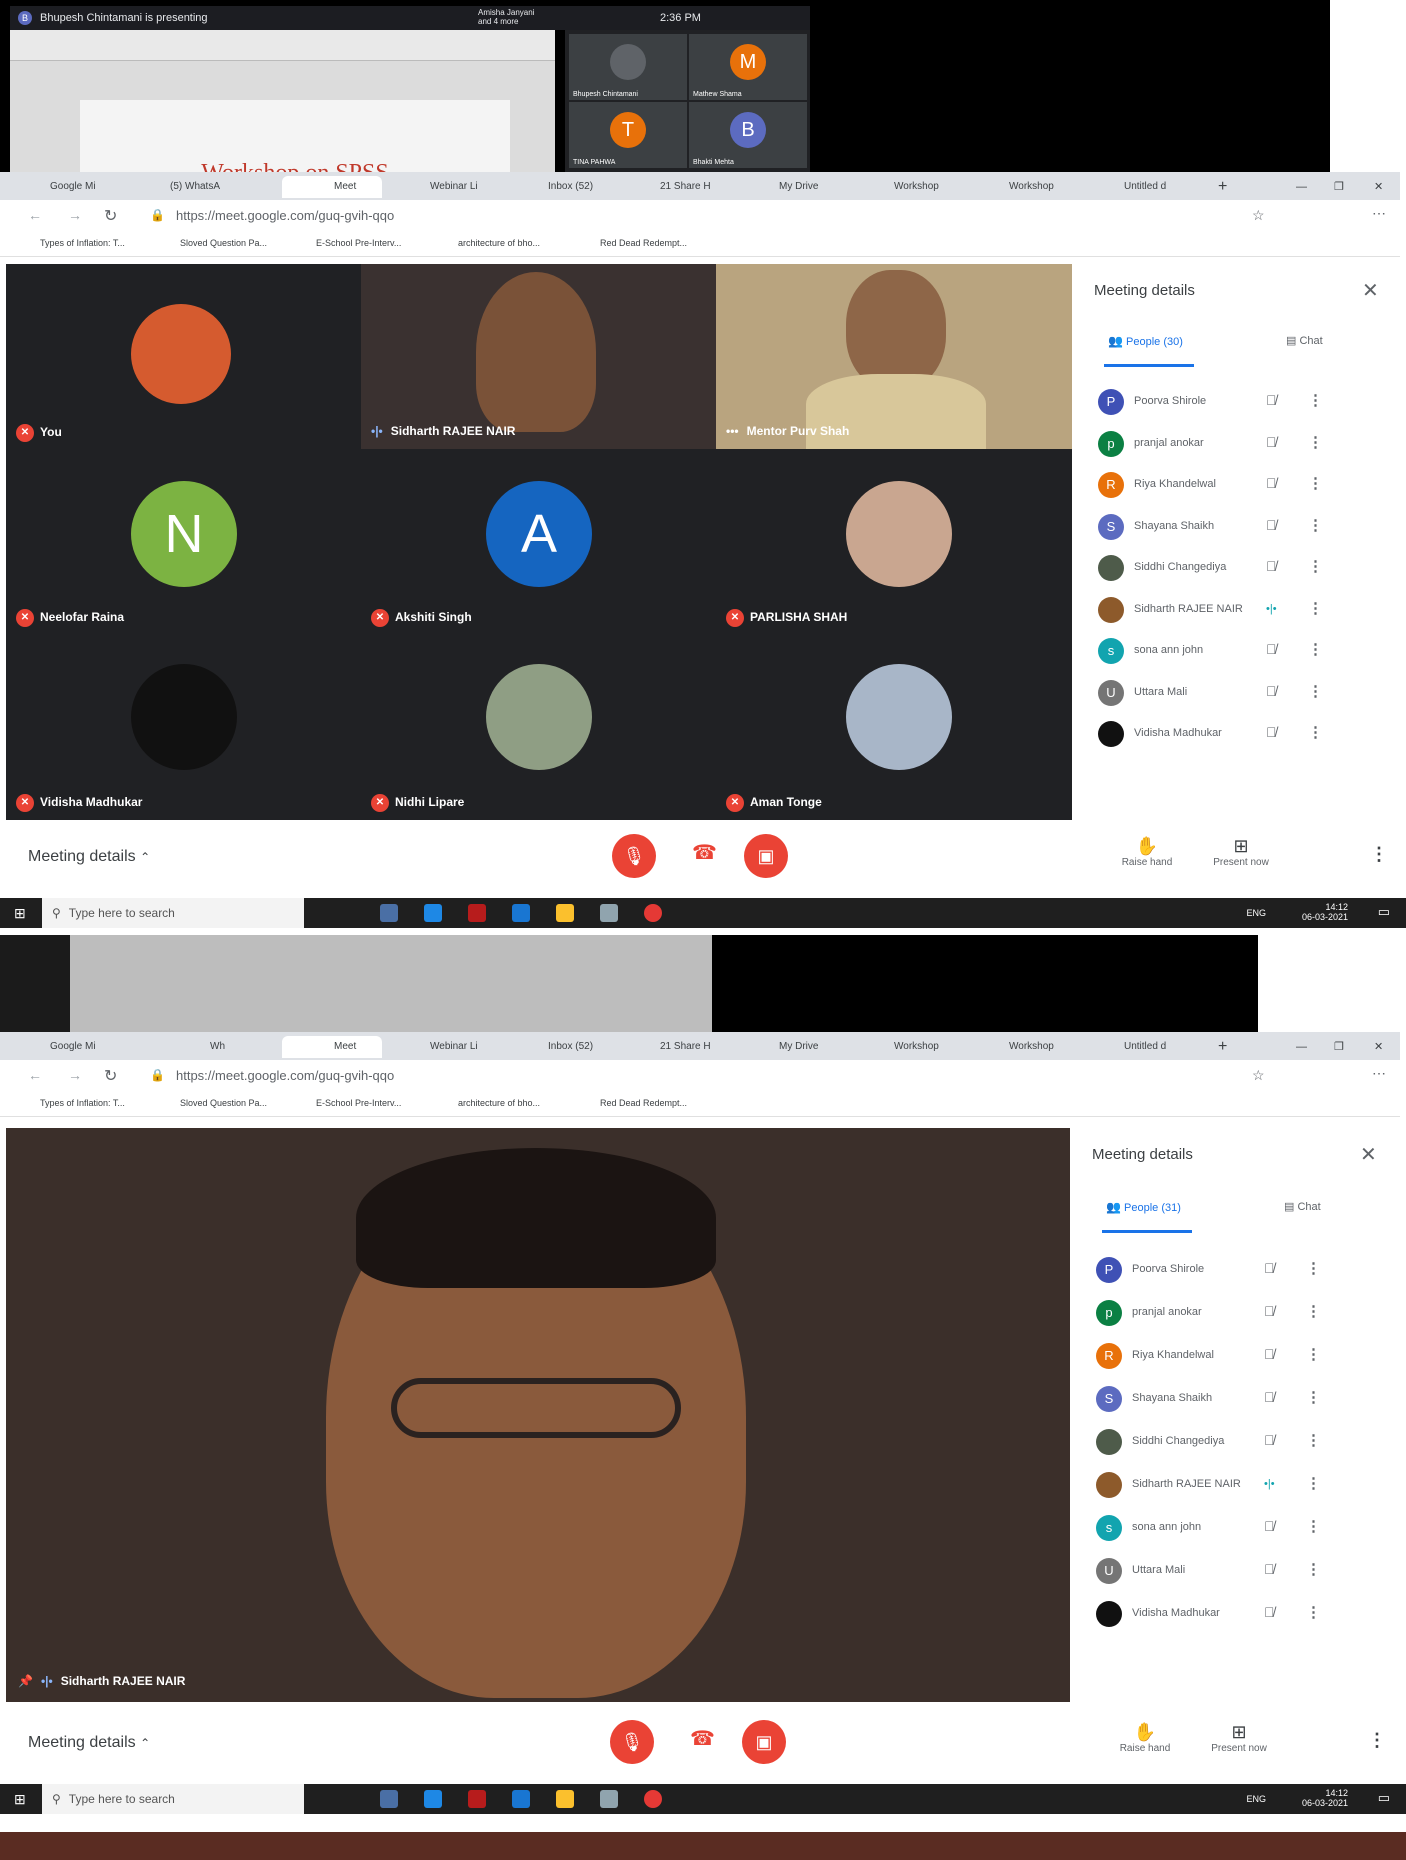 The height and width of the screenshot is (1860, 1406). Describe the element at coordinates (1143, 1207) in the screenshot. I see `tab-people: 👥 People (31)` at that location.